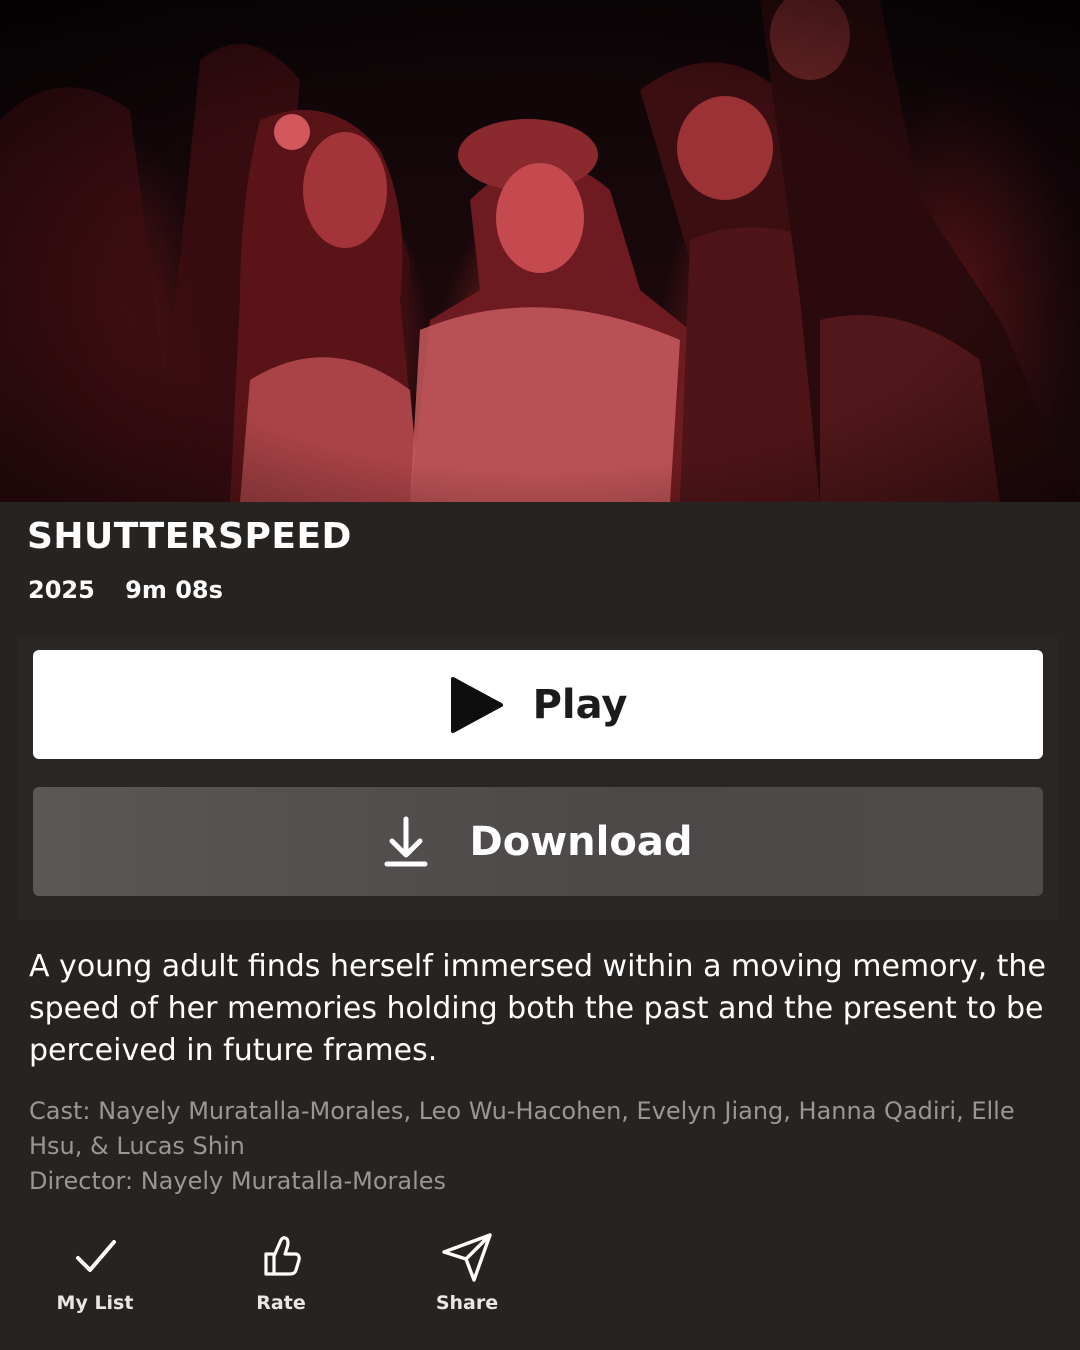  What do you see at coordinates (580, 704) in the screenshot?
I see `play-button-label: Play` at bounding box center [580, 704].